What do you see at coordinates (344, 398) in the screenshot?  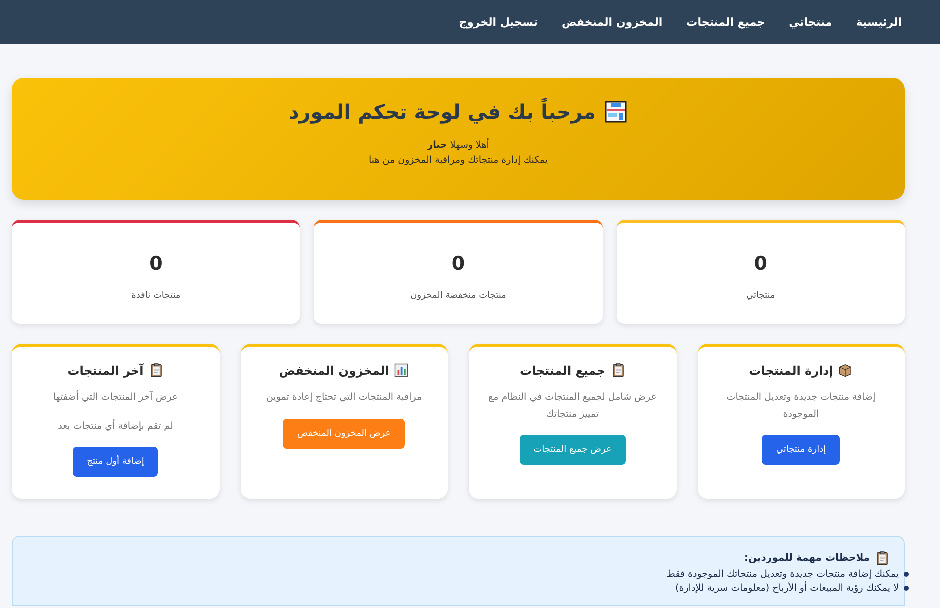 I see `card-description: مراقبة المنتجات التي تحتاج إعادة تموين` at bounding box center [344, 398].